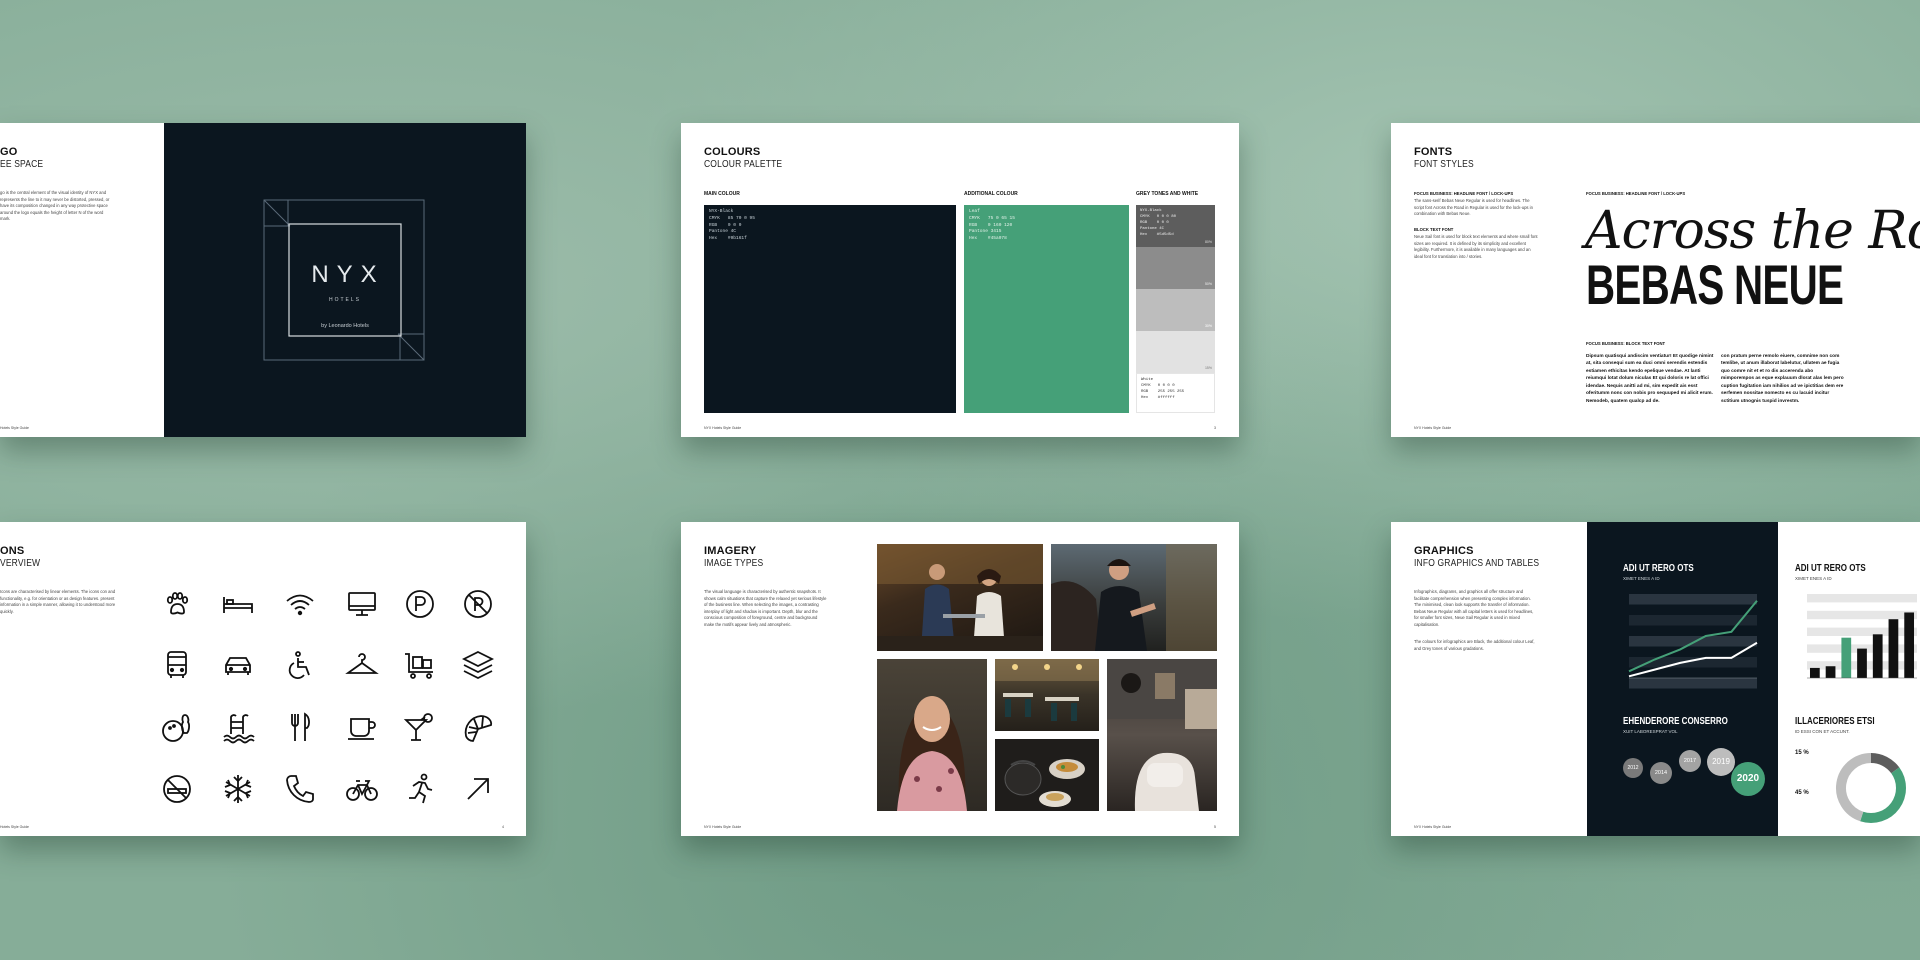 The image size is (1920, 960). What do you see at coordinates (1175, 352) in the screenshot?
I see `swatch-grey-15: 15%` at bounding box center [1175, 352].